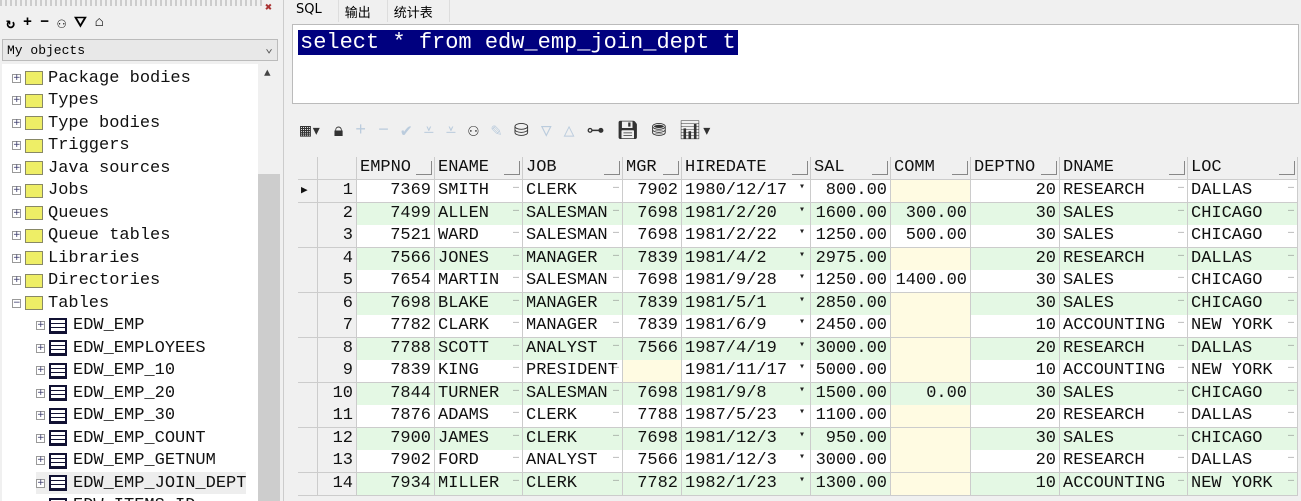 This screenshot has height=501, width=1301. Describe the element at coordinates (383, 131) in the screenshot. I see `delete-record-icon: −` at that location.